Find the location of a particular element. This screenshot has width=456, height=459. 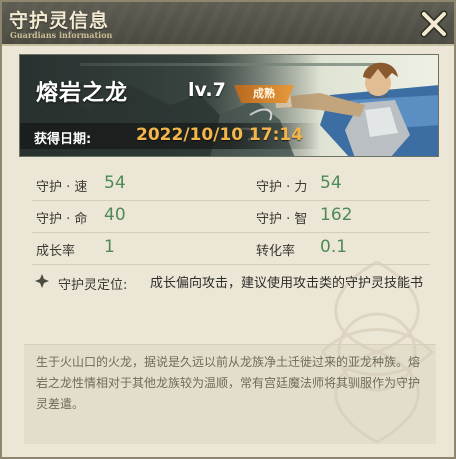

panel-title: 守护灵信息 is located at coordinates (59, 21).